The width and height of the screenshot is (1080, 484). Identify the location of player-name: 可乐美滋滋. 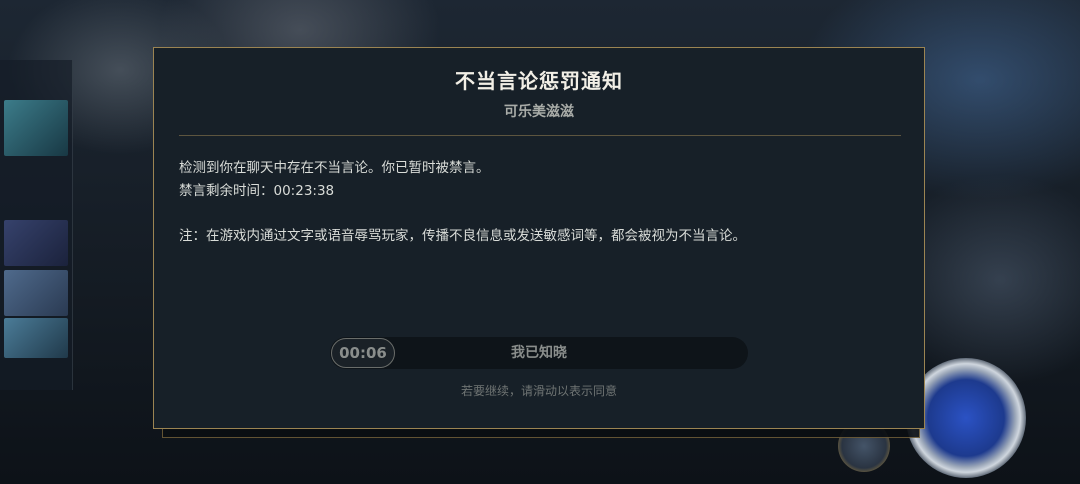
(539, 112).